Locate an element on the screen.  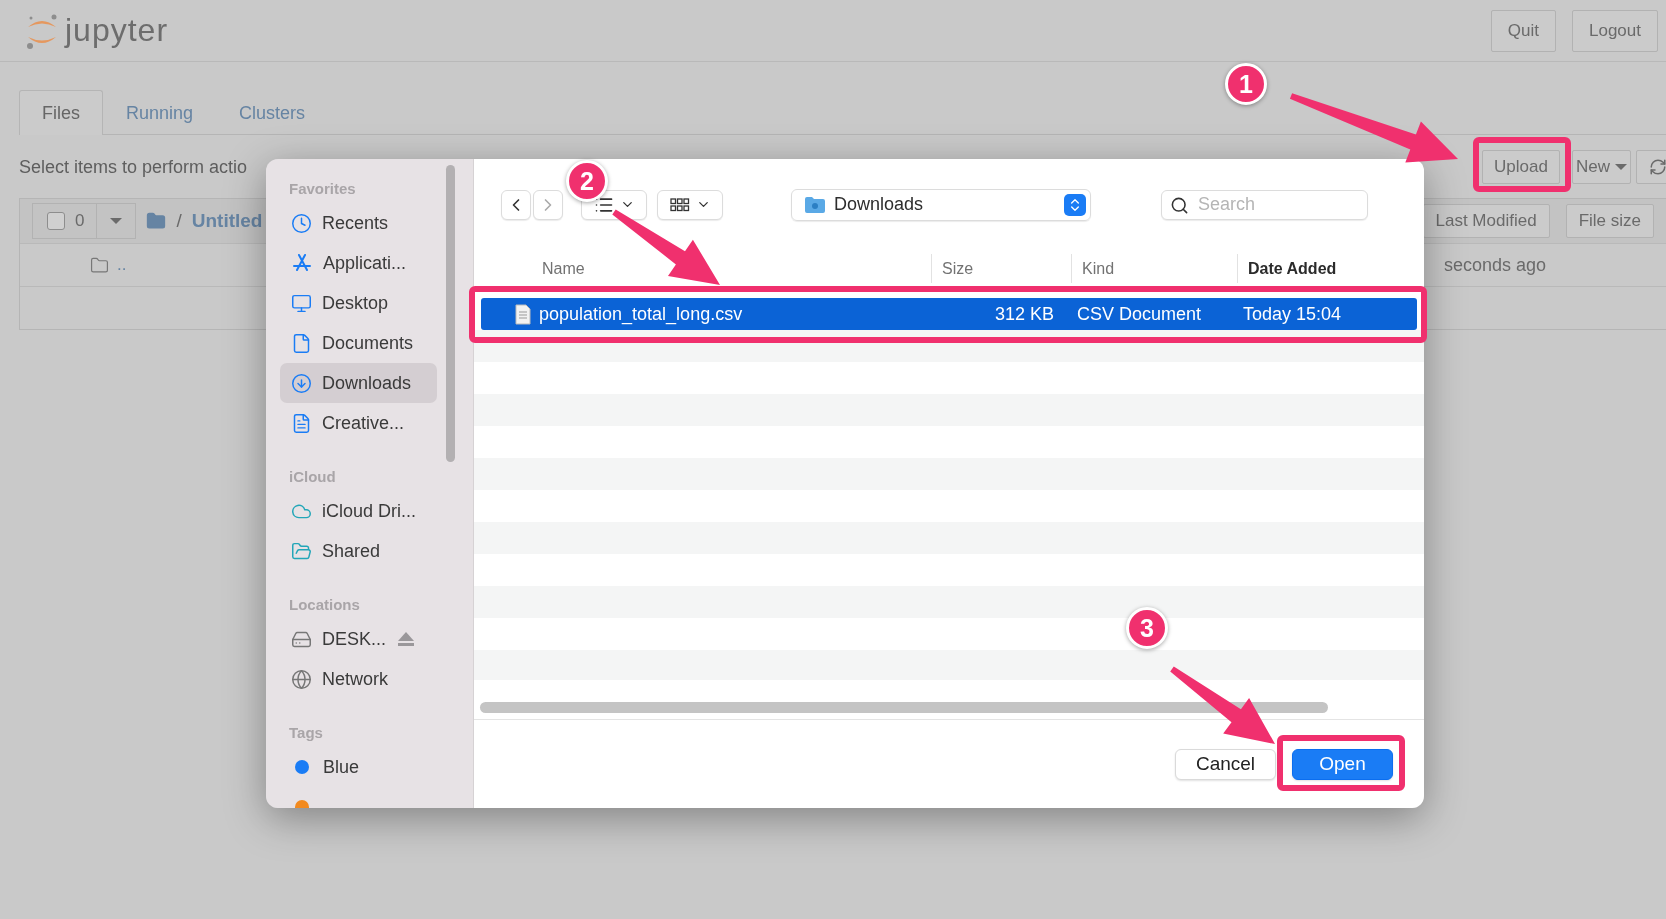
header-button: Logout is located at coordinates (1615, 30).